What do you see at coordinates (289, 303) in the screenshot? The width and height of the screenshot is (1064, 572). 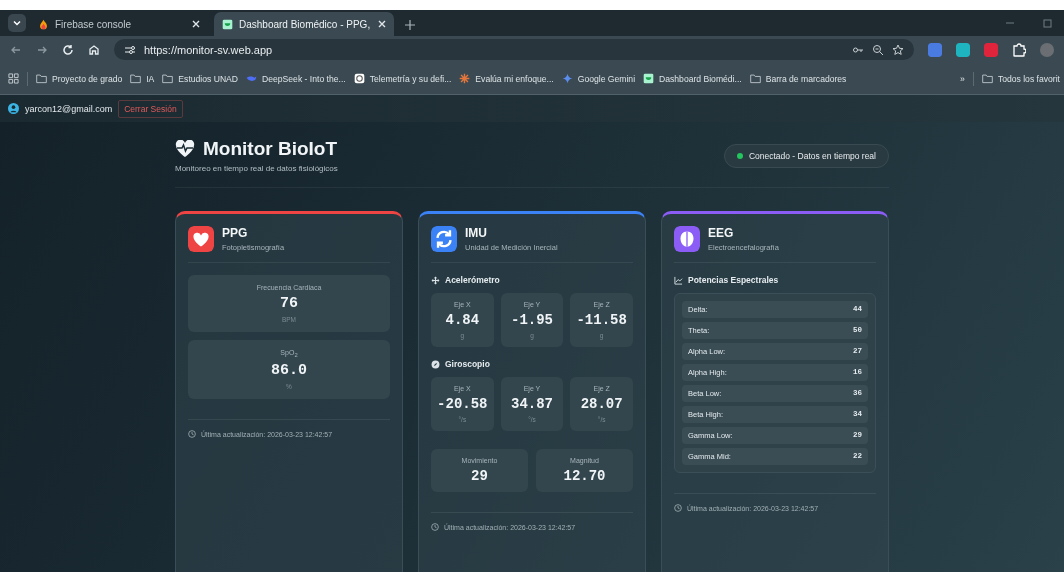 I see `metric-value: 76` at bounding box center [289, 303].